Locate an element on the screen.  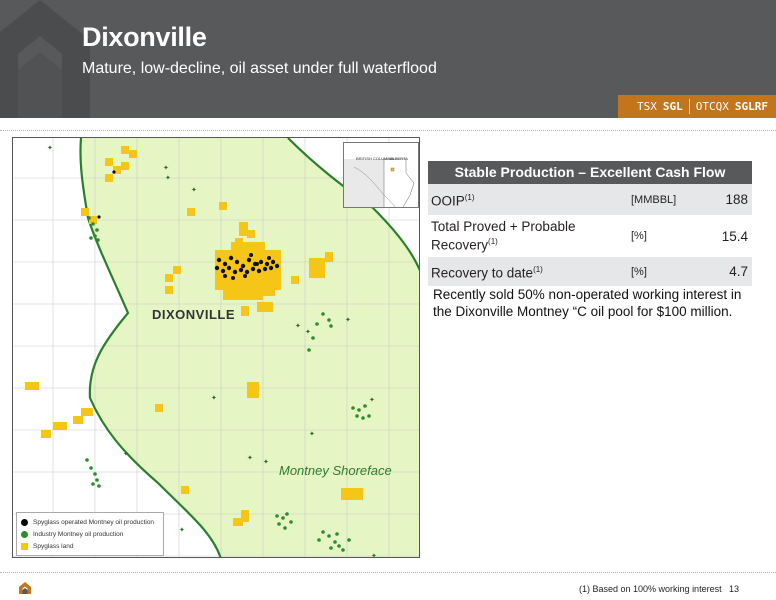
inset-label-bc: BRITISH COLUMBIA is located at coordinates (375, 158).